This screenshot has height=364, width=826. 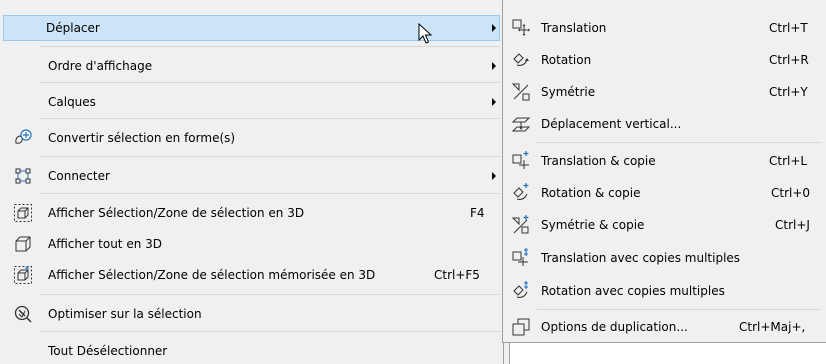 I want to click on menu-item-shortcut: Ctrl+J, so click(x=792, y=225).